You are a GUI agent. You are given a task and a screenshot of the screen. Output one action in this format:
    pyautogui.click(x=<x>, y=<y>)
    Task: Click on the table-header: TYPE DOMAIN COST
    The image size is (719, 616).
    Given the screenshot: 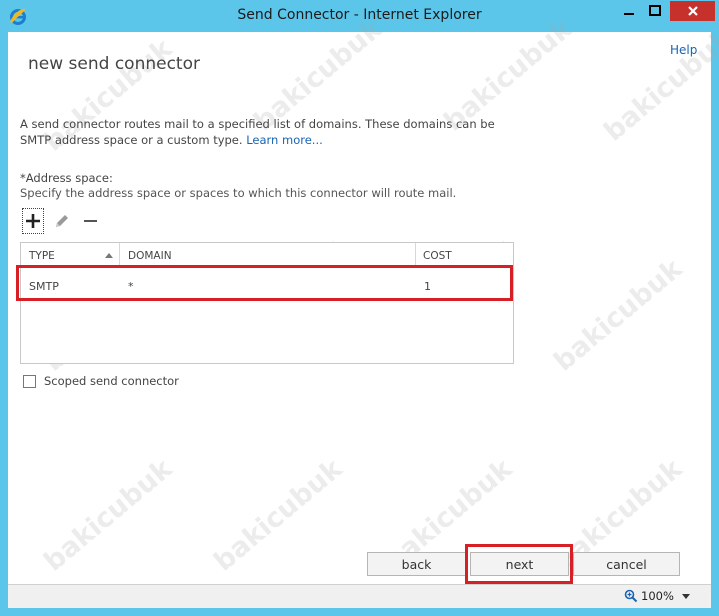 What is the action you would take?
    pyautogui.click(x=267, y=254)
    